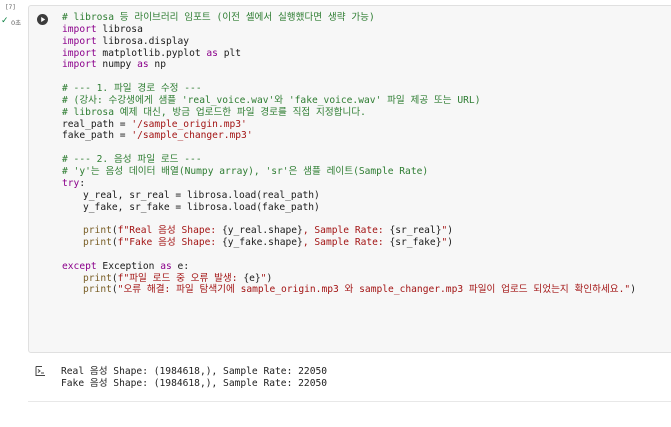 The width and height of the screenshot is (671, 427). I want to click on code-line: import librosa, so click(349, 30).